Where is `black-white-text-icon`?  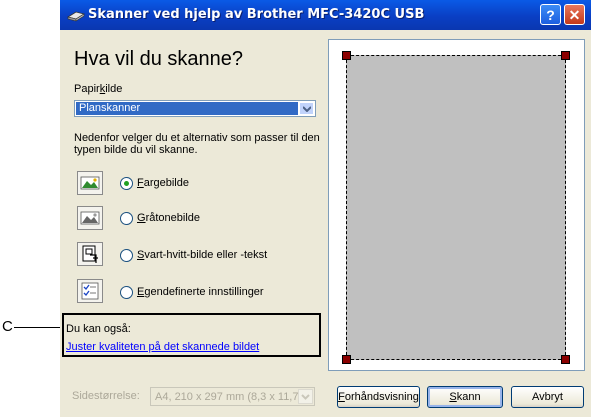 black-white-text-icon is located at coordinates (90, 254).